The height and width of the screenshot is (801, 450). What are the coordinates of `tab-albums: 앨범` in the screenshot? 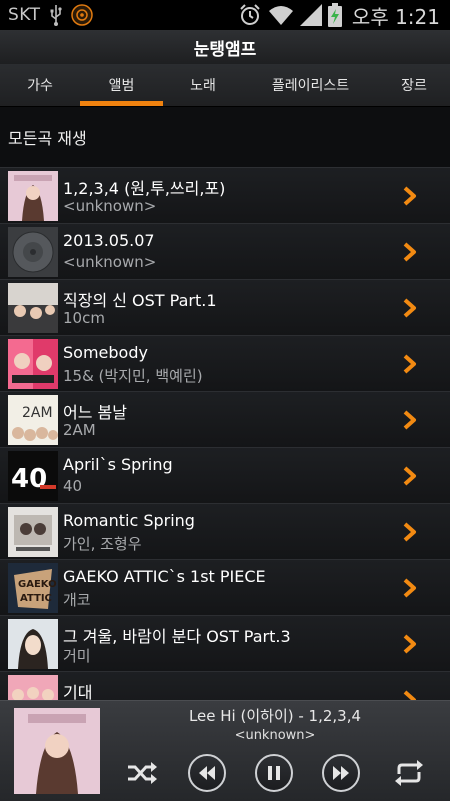 It's located at (121, 85).